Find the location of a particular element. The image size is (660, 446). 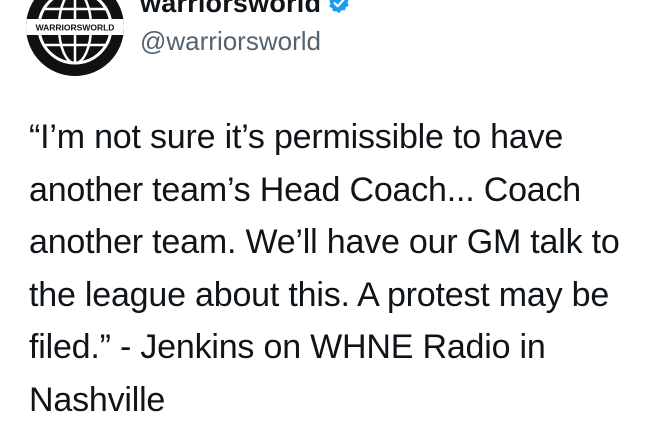

author-names: warriorsworld @warriorsworld is located at coordinates (245, 28).